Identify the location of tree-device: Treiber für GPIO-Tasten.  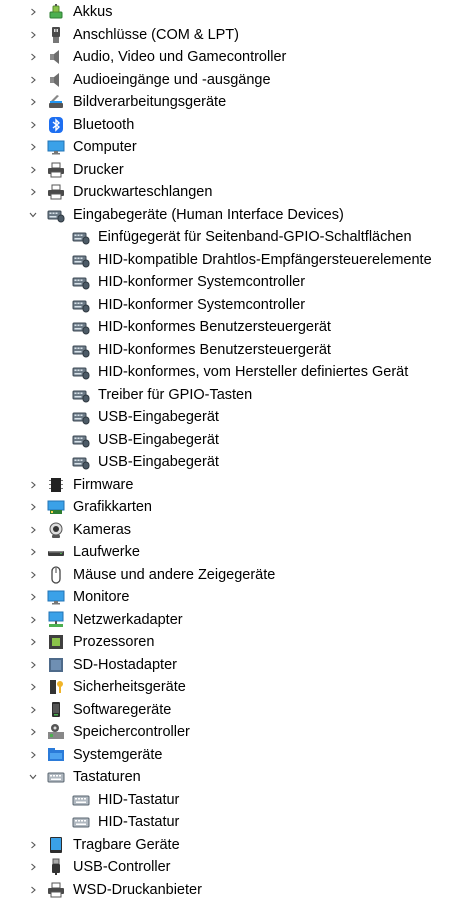
(231, 395).